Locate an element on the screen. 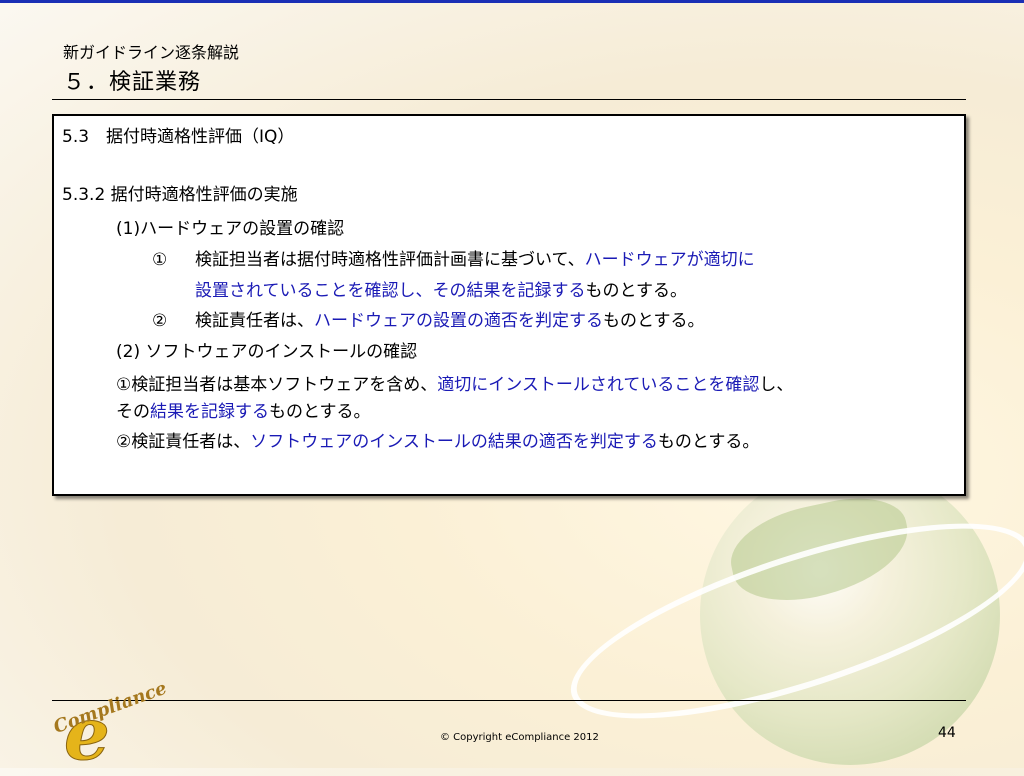 The width and height of the screenshot is (1024, 776). item2-point1-text-a: ①検証担当者は基本ソフトウェアを含め、 is located at coordinates (277, 385).